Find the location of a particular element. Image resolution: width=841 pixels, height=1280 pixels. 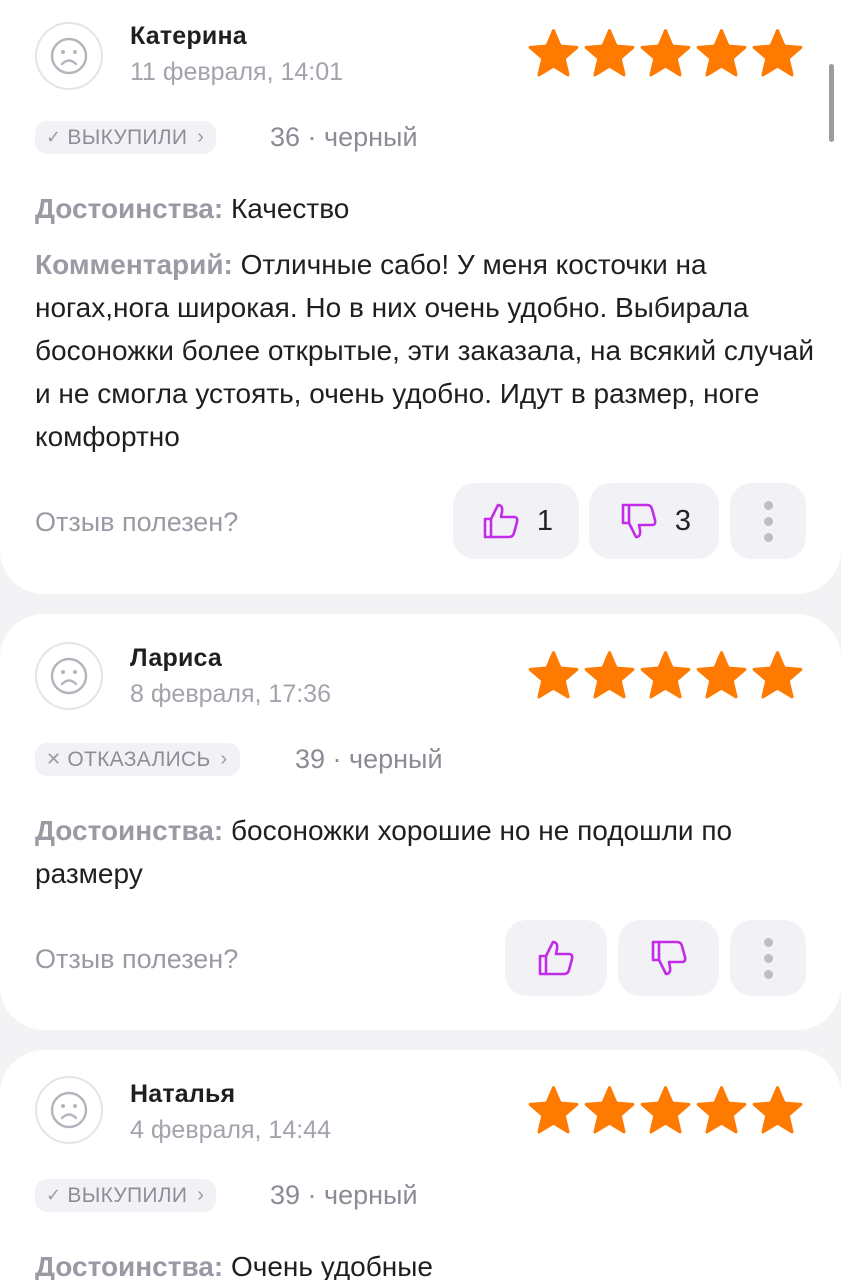

like-button is located at coordinates (556, 958).